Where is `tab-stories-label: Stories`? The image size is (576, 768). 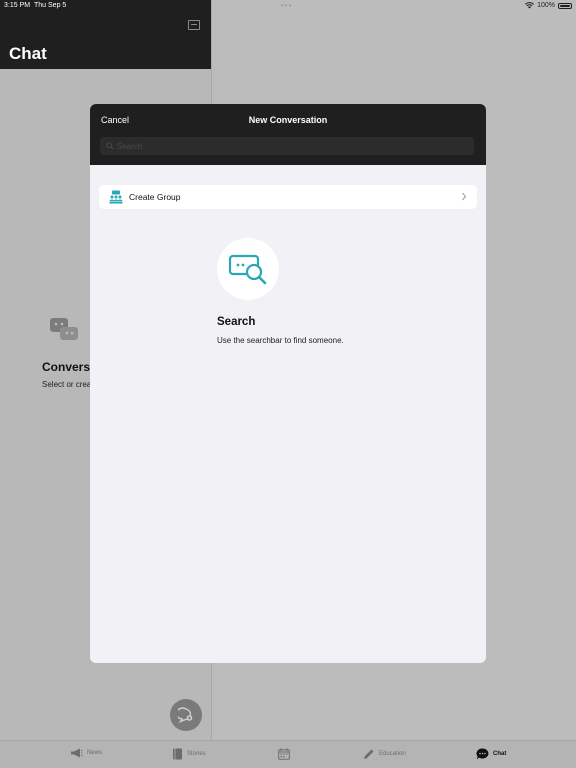 tab-stories-label: Stories is located at coordinates (196, 754).